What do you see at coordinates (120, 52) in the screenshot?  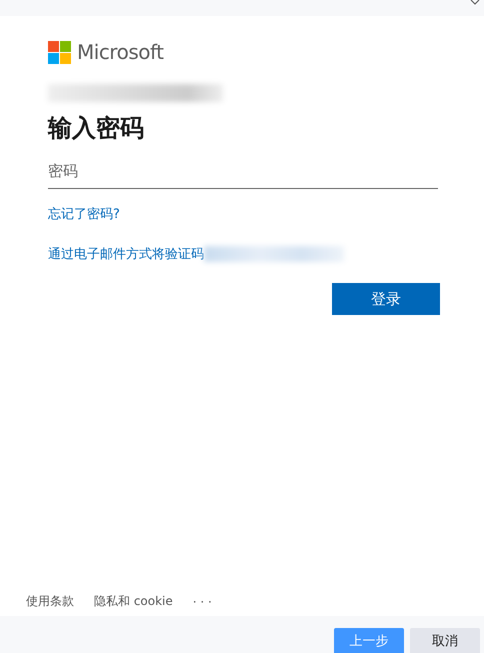 I see `brand-name: Microsoft` at bounding box center [120, 52].